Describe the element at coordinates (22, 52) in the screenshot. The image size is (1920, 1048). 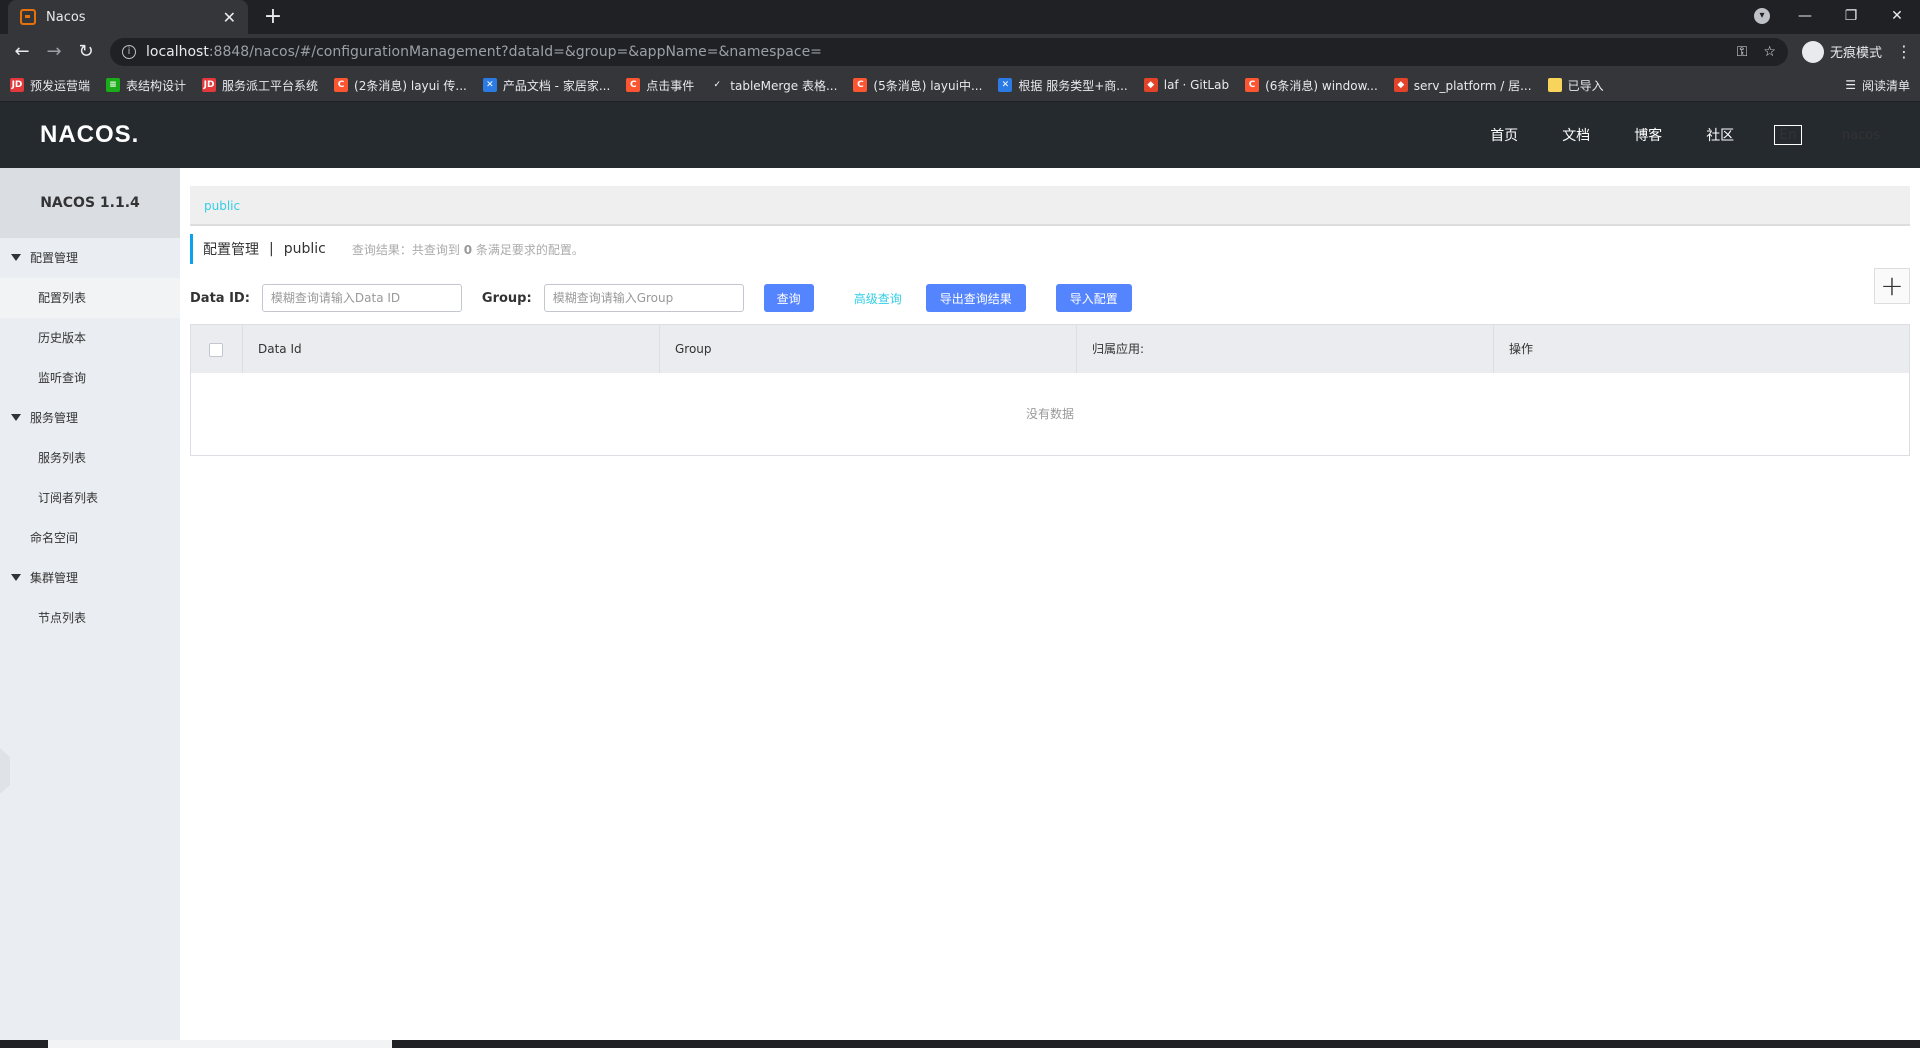
I see `back-icon: ←` at that location.